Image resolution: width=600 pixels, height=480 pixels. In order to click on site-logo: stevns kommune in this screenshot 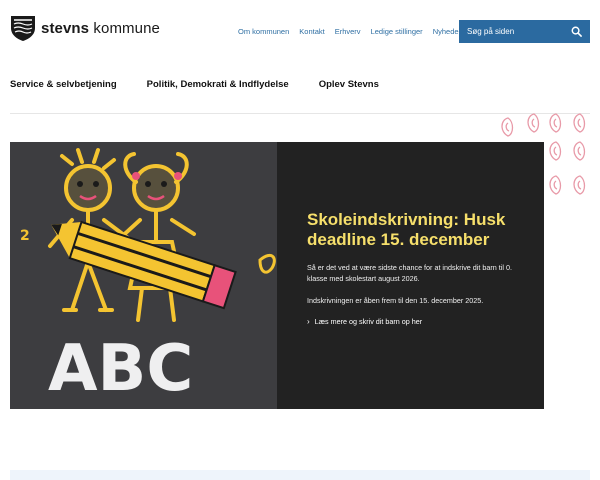, I will do `click(85, 28)`.